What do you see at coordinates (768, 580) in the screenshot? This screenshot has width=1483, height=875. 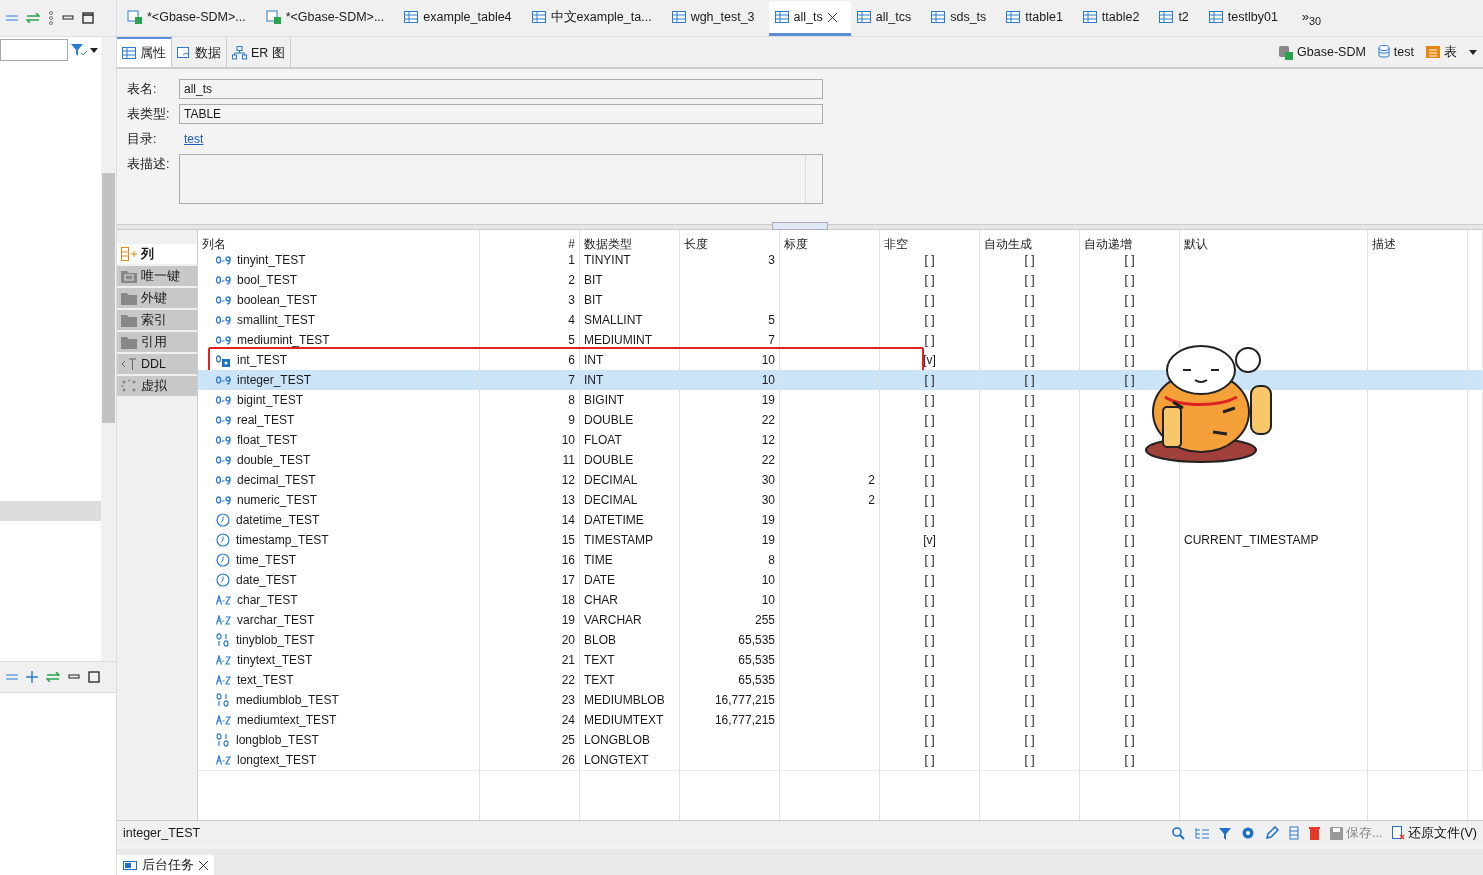 I see `table-cell-text: 10` at bounding box center [768, 580].